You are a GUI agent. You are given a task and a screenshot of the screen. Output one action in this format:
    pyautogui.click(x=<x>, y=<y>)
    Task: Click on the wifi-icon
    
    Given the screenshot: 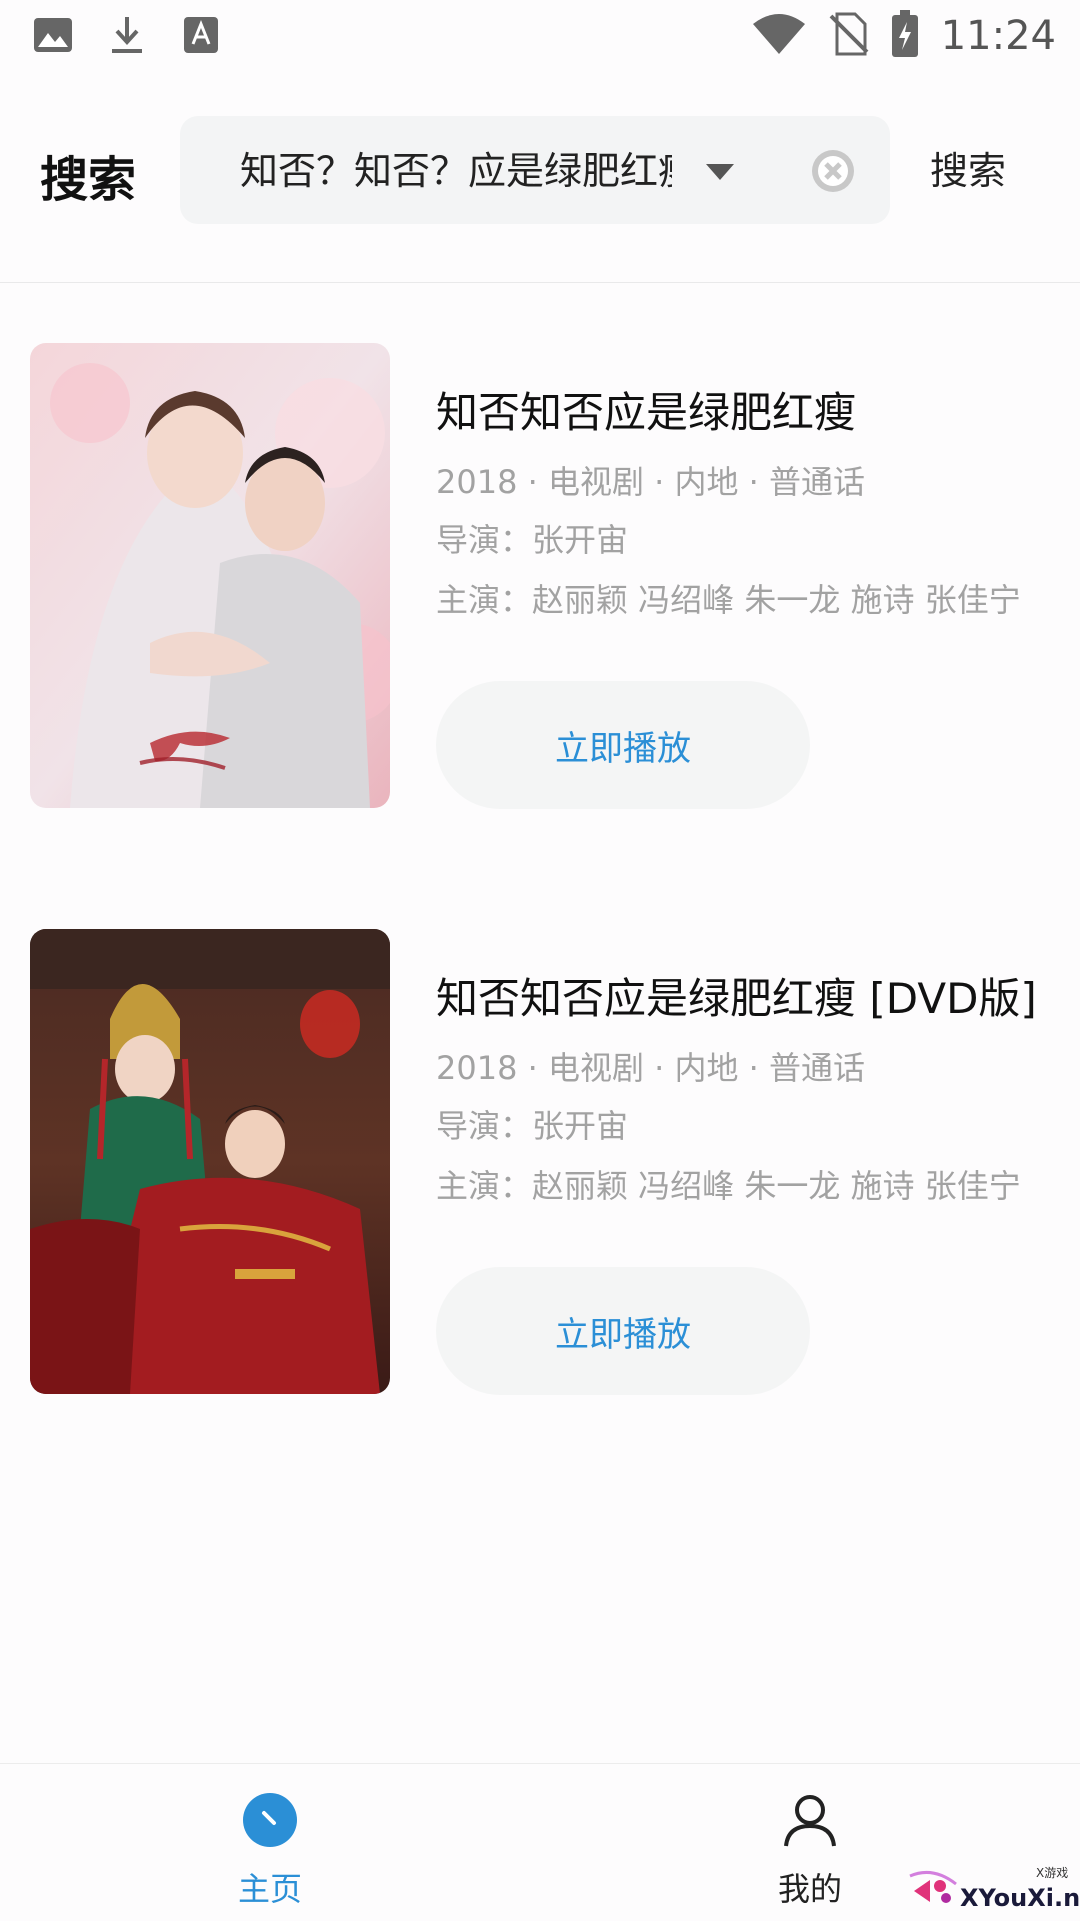 What is the action you would take?
    pyautogui.click(x=779, y=36)
    